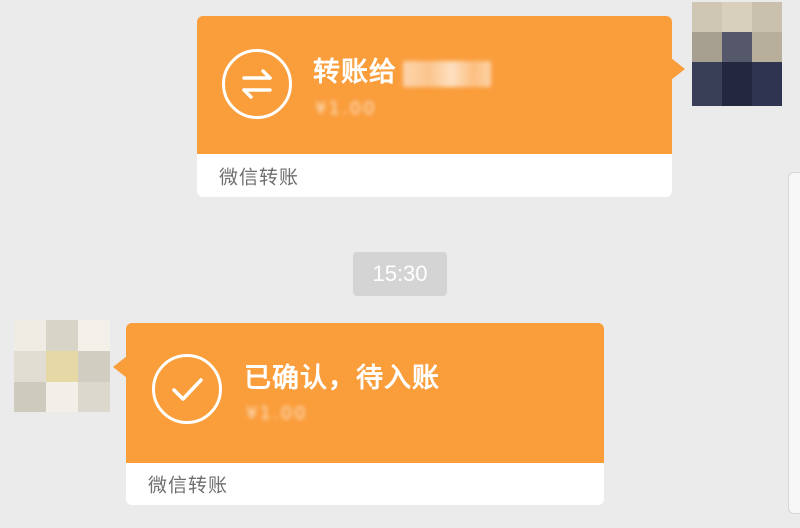 This screenshot has width=800, height=528. What do you see at coordinates (342, 378) in the screenshot?
I see `transfer-status-title: 已确认，待入账` at bounding box center [342, 378].